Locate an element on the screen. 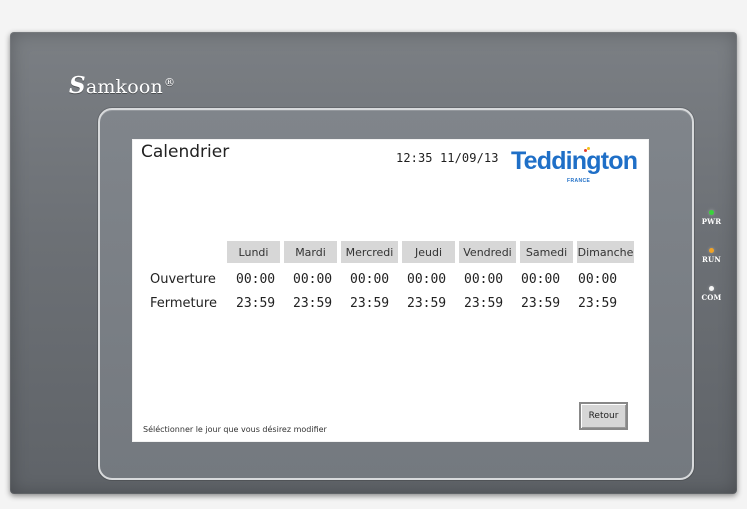 This screenshot has height=509, width=747. device-brand: Samkoon® is located at coordinates (122, 85).